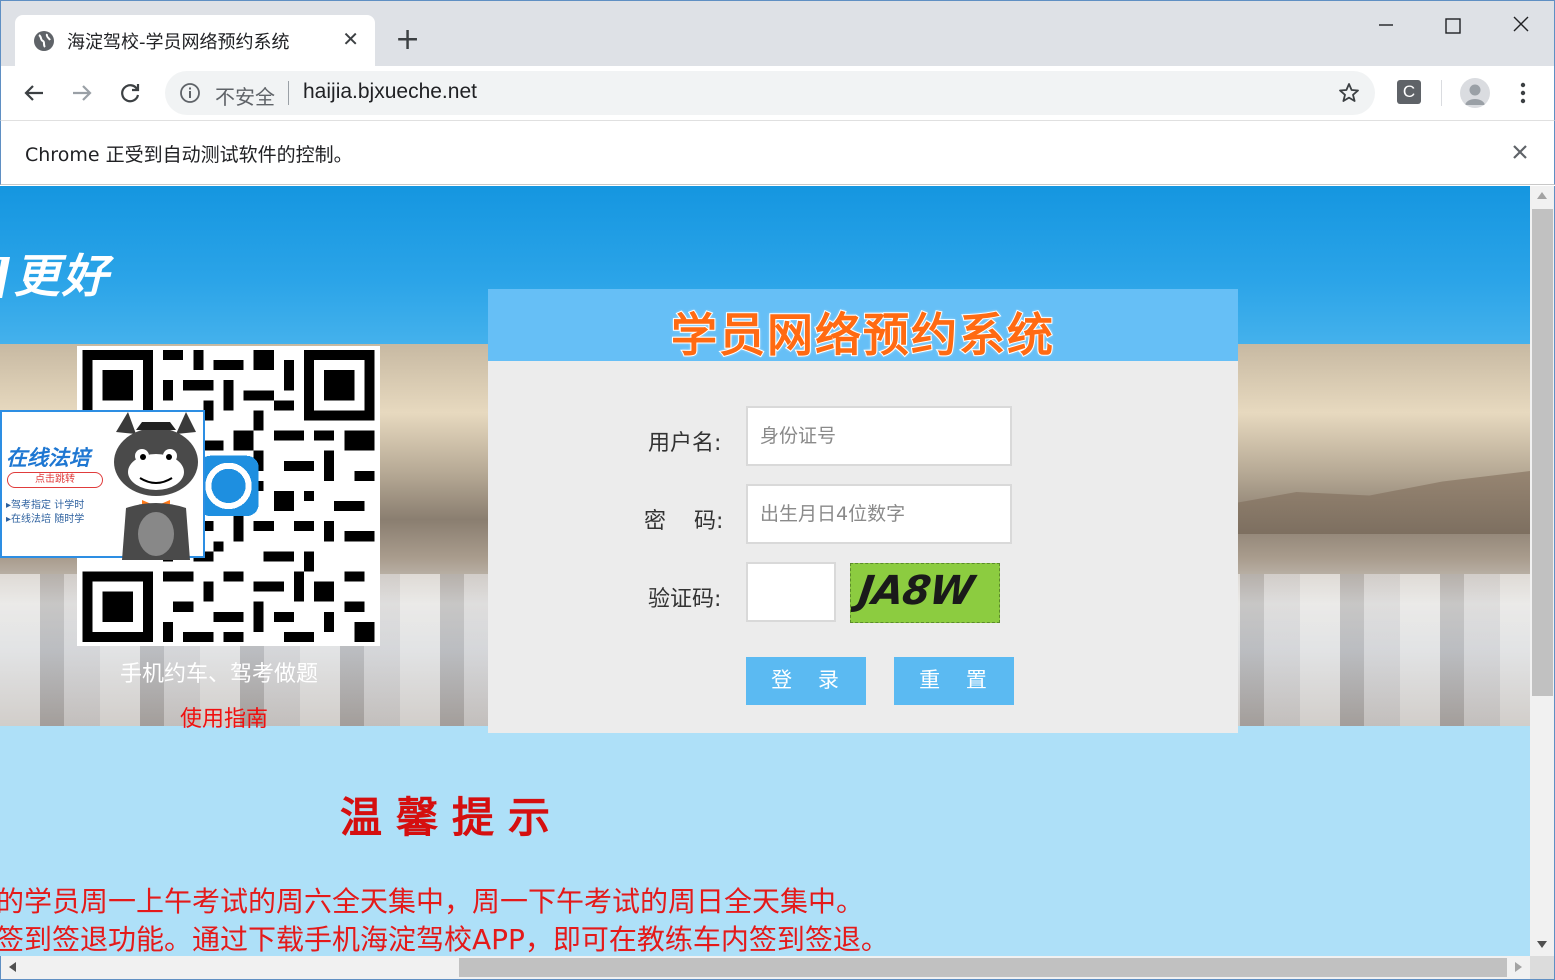 Image resolution: width=1555 pixels, height=980 pixels. I want to click on new-tab-icon: +, so click(407, 40).